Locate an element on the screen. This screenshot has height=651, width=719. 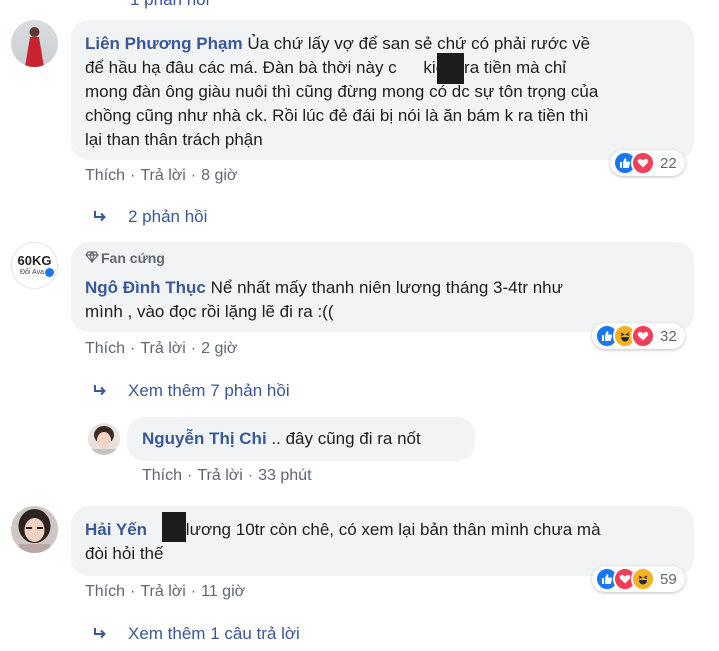
comment-text: Nguyễn Thị Chi .. đây cũng đi ra nốt is located at coordinates (281, 438).